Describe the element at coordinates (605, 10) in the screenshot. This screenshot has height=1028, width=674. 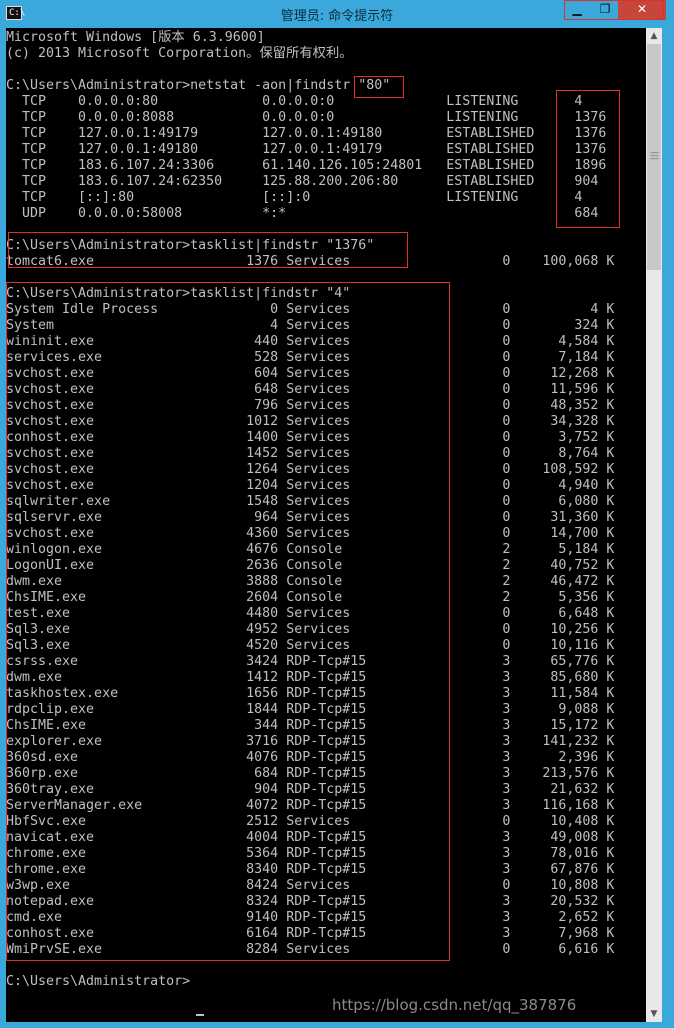
I see `maximize-button: ❐` at that location.